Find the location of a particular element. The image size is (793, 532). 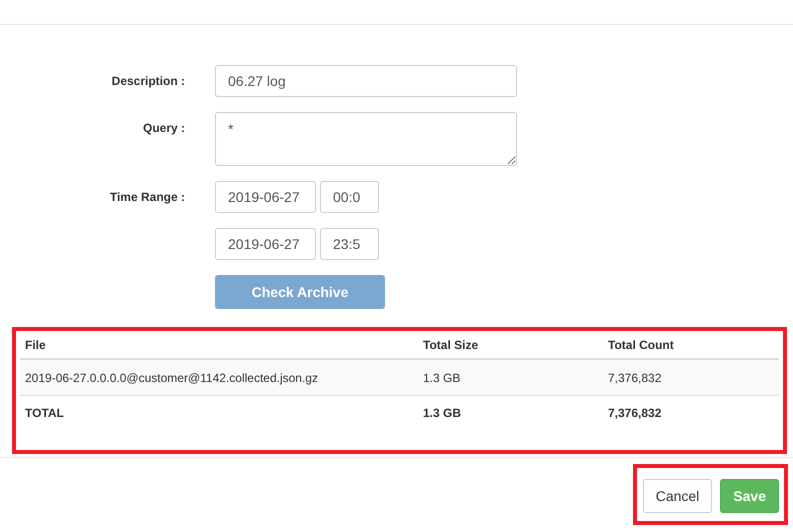

cancel-button: Cancel is located at coordinates (677, 496).